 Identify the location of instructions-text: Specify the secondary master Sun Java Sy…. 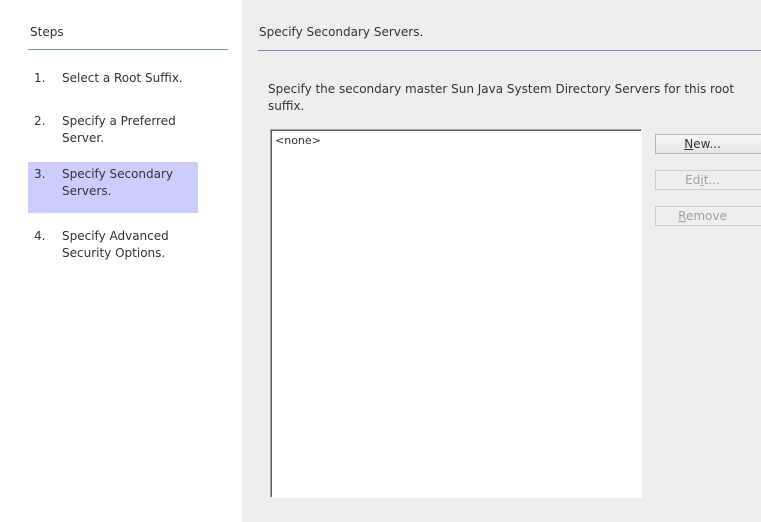
(501, 97).